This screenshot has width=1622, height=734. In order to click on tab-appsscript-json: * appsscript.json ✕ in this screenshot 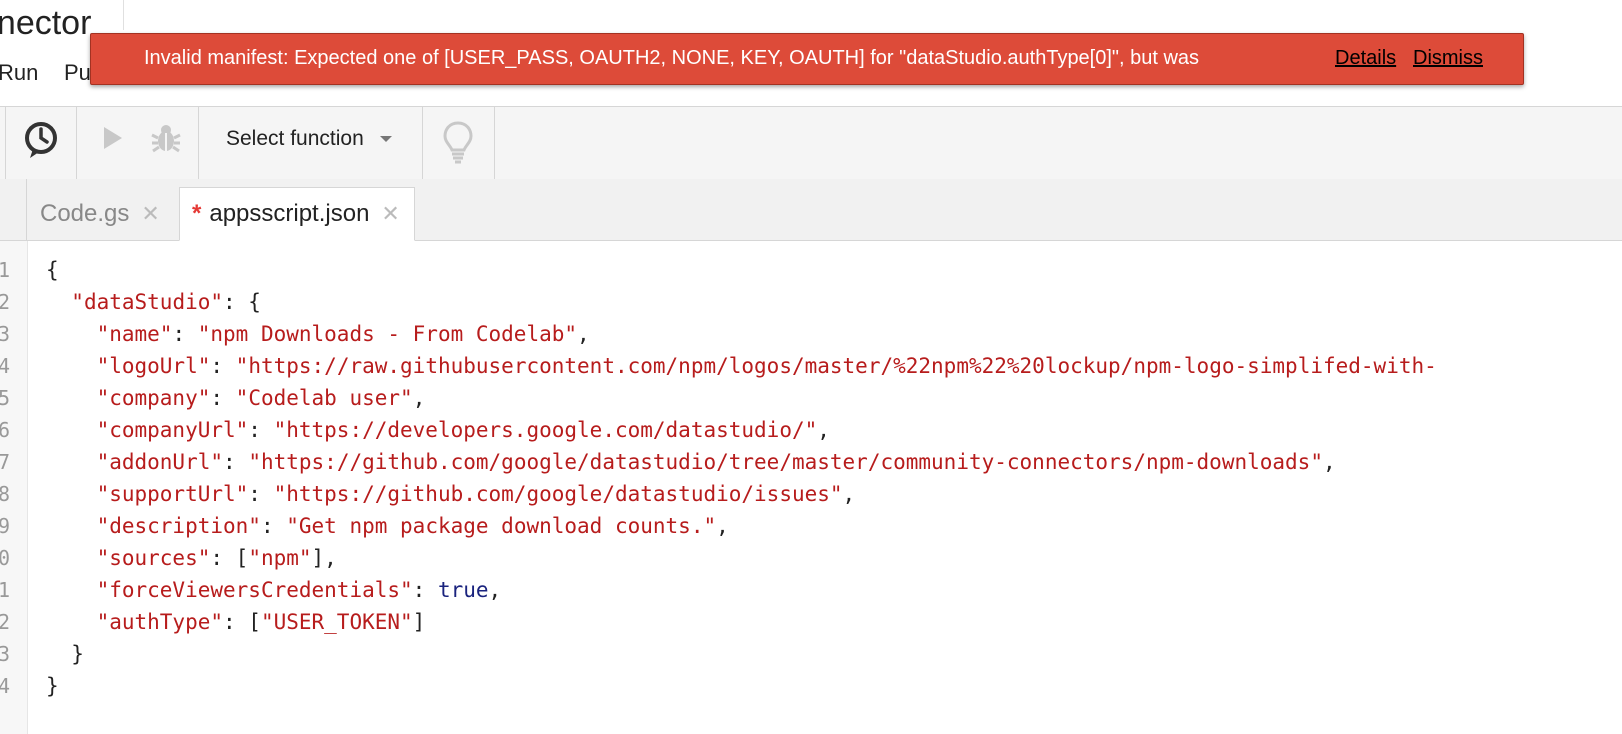, I will do `click(297, 214)`.